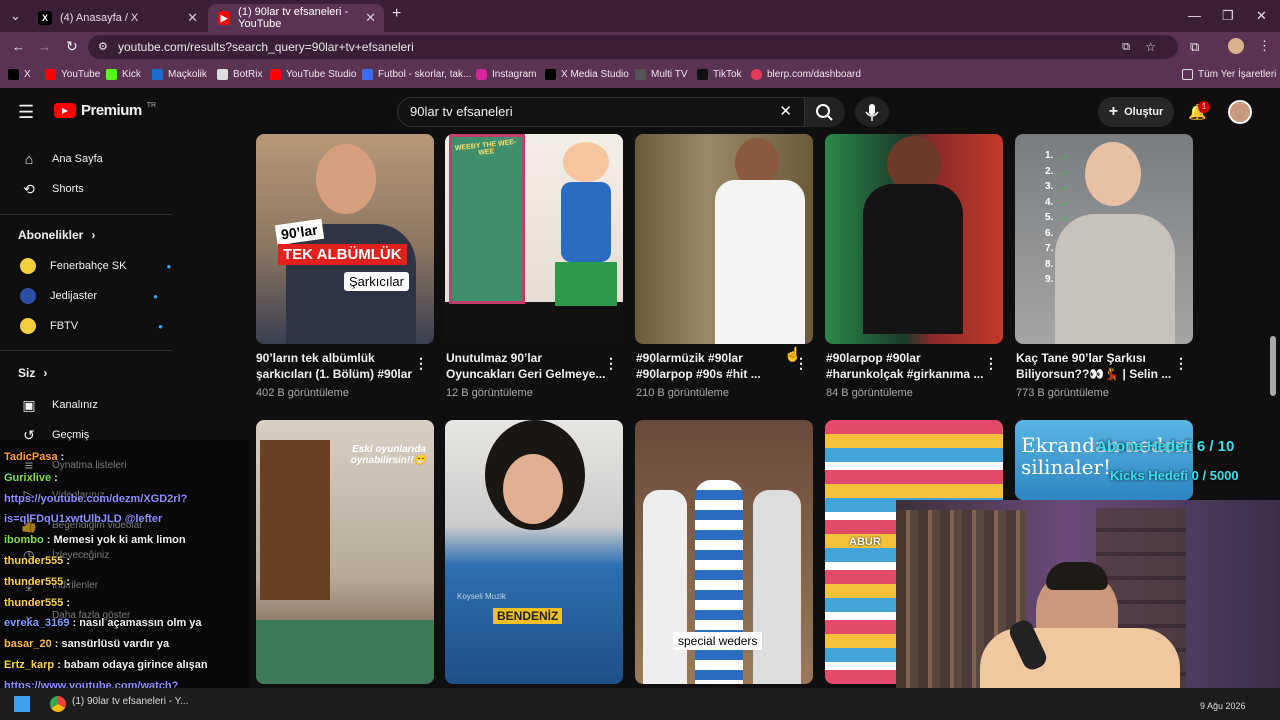 The width and height of the screenshot is (1280, 720). What do you see at coordinates (1194, 15) in the screenshot?
I see `minimize-icon: —` at bounding box center [1194, 15].